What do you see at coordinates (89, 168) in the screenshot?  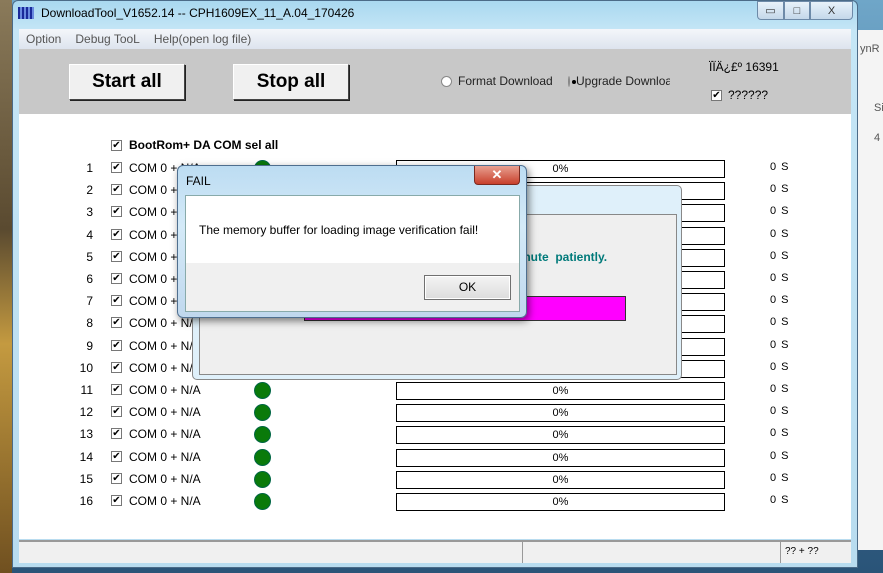 I see `port-number: 1` at bounding box center [89, 168].